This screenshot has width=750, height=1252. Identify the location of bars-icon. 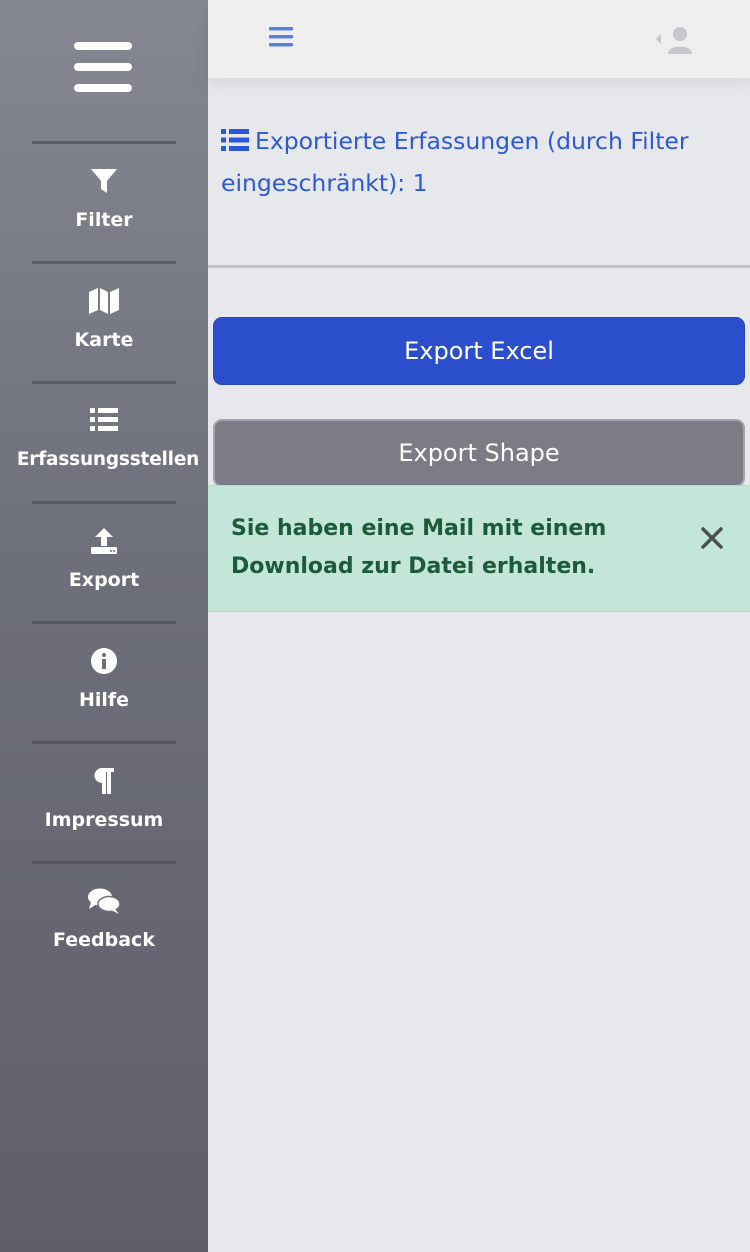
(281, 39).